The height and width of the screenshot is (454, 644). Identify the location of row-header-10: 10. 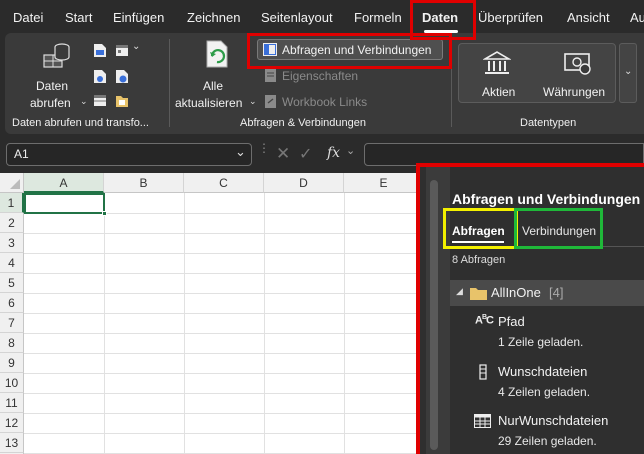
(12, 383).